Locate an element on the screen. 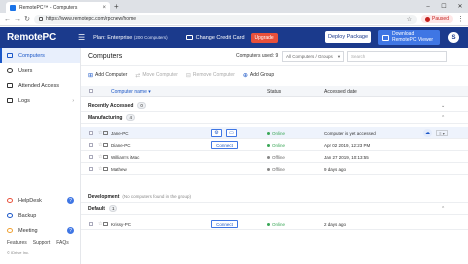  user-avatar: S is located at coordinates (453, 37).